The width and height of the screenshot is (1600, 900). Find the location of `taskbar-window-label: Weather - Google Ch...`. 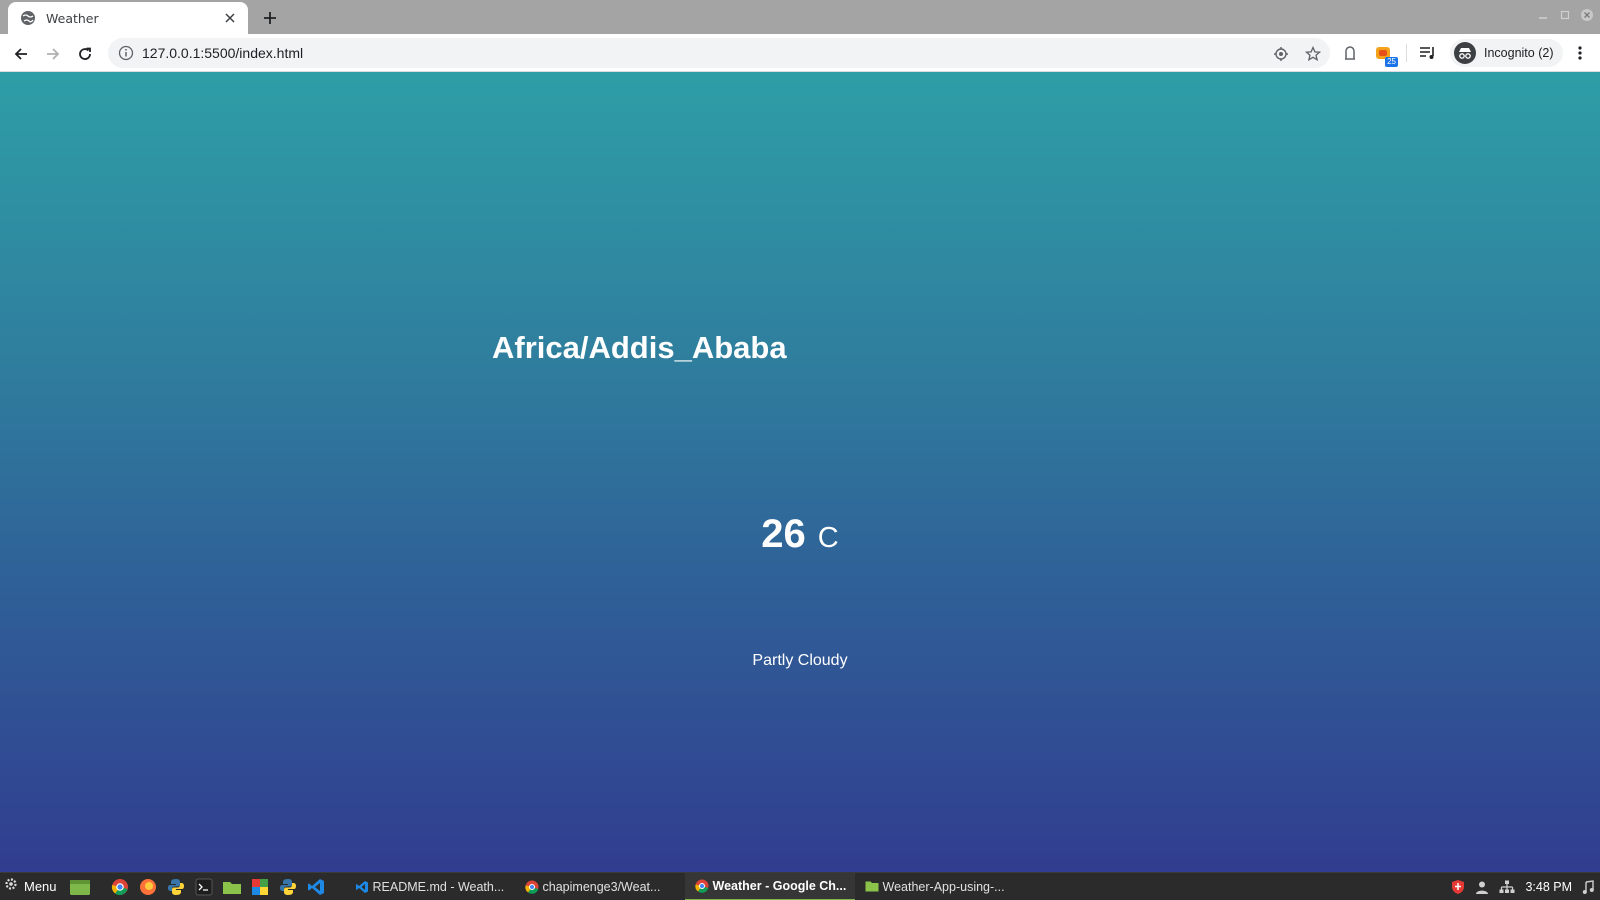

taskbar-window-label: Weather - Google Ch... is located at coordinates (779, 885).